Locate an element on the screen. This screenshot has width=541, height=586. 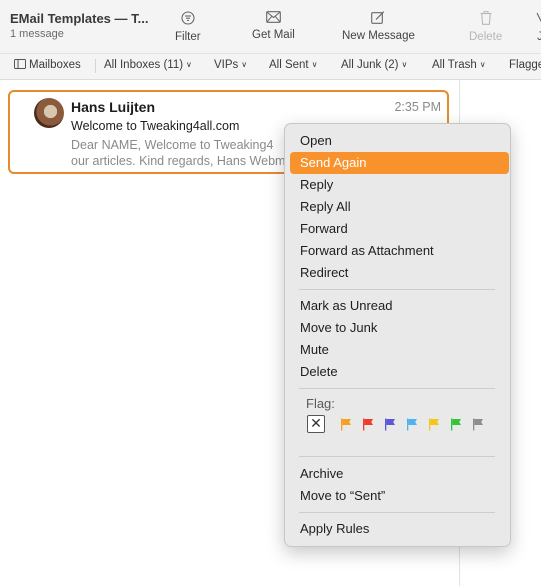
menu-item-send-again: Send Again is located at coordinates (399, 163).